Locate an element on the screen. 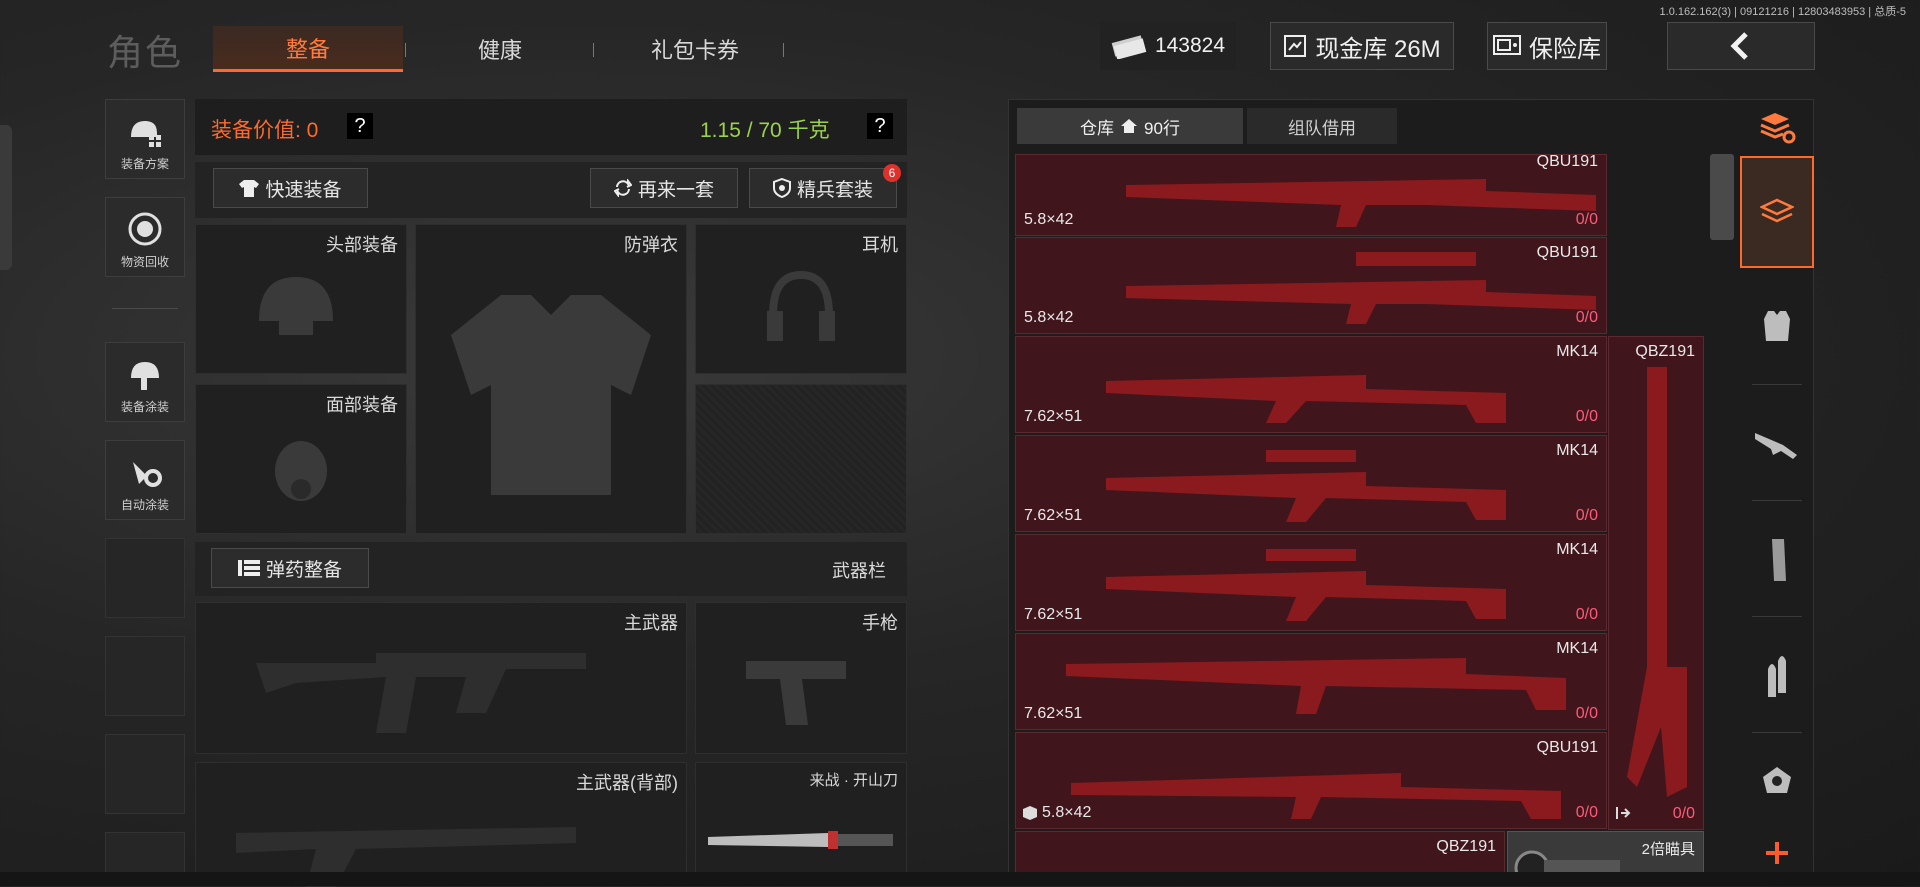  value-help-icon: ? is located at coordinates (360, 126).